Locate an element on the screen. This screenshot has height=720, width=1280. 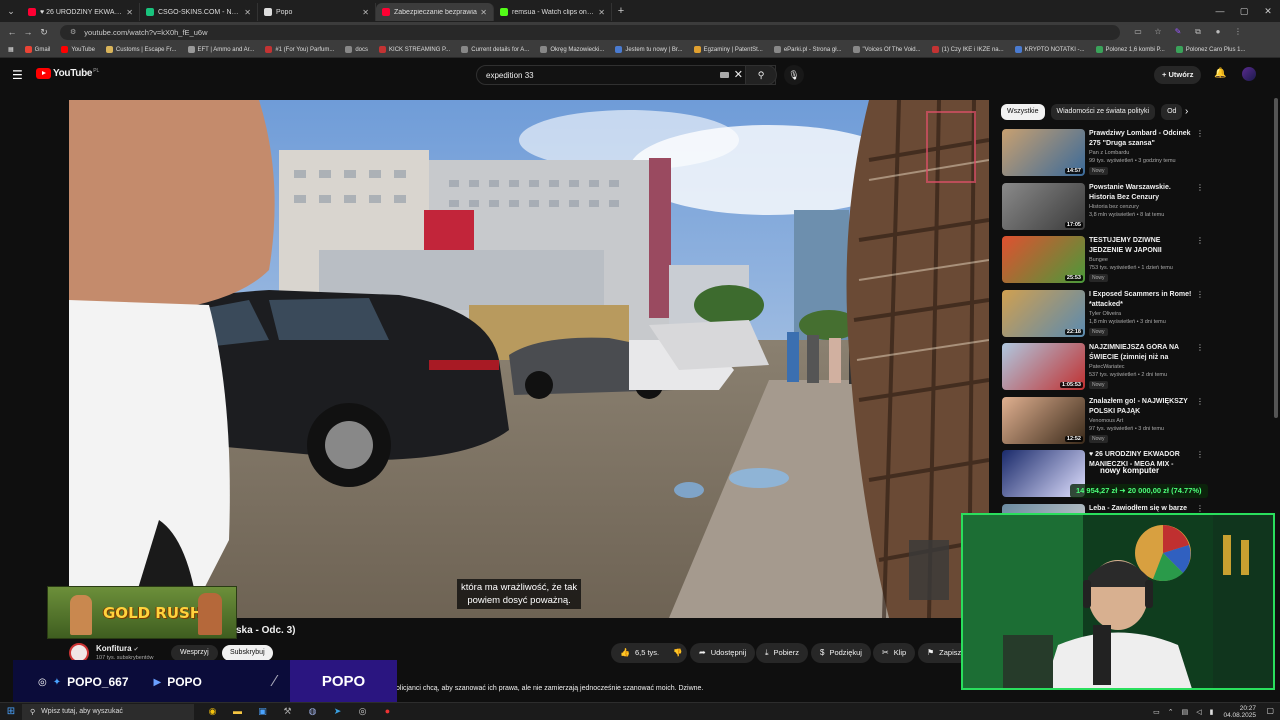
chrome-icon: ◉ is located at coordinates (212, 711).